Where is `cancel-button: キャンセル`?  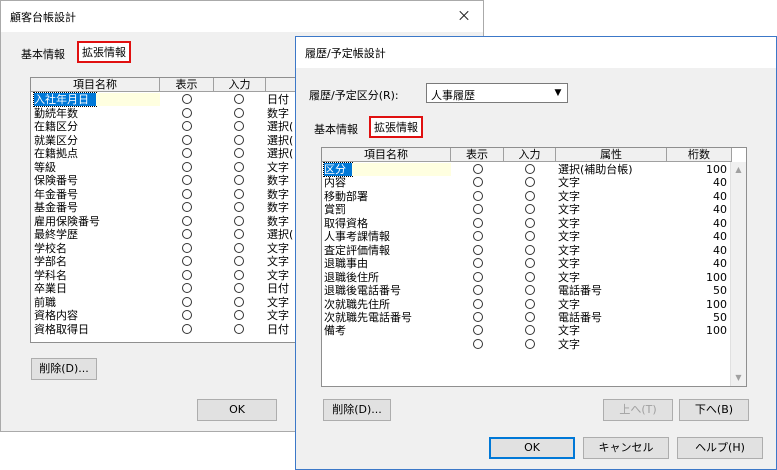
cancel-button: キャンセル is located at coordinates (626, 448).